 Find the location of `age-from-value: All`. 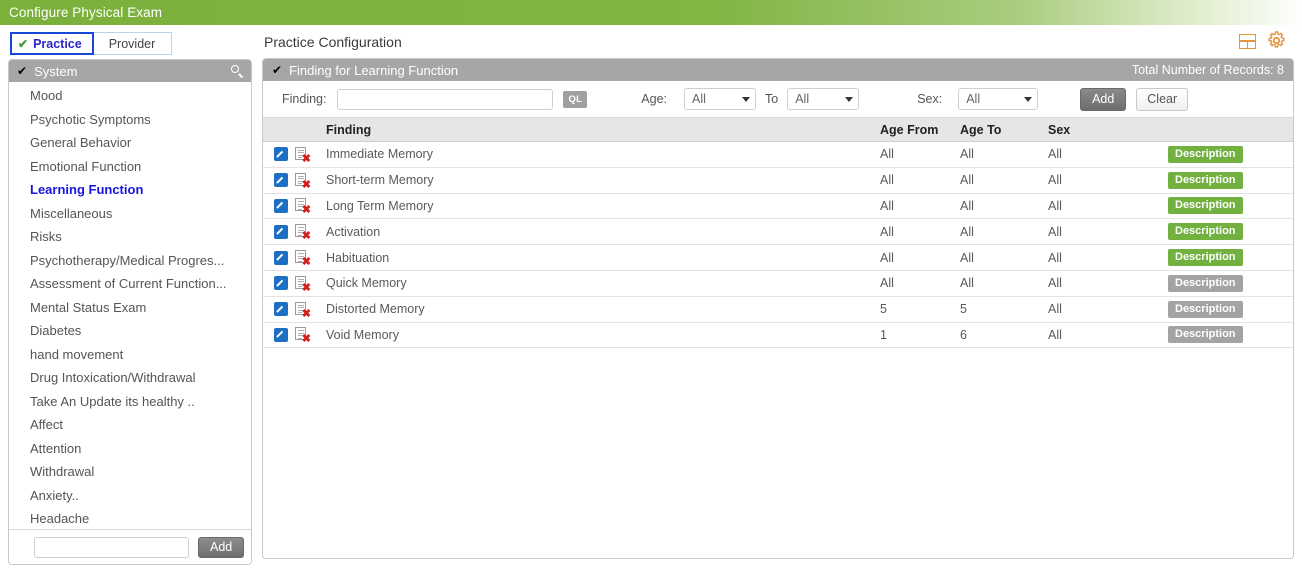

age-from-value: All is located at coordinates (699, 99).